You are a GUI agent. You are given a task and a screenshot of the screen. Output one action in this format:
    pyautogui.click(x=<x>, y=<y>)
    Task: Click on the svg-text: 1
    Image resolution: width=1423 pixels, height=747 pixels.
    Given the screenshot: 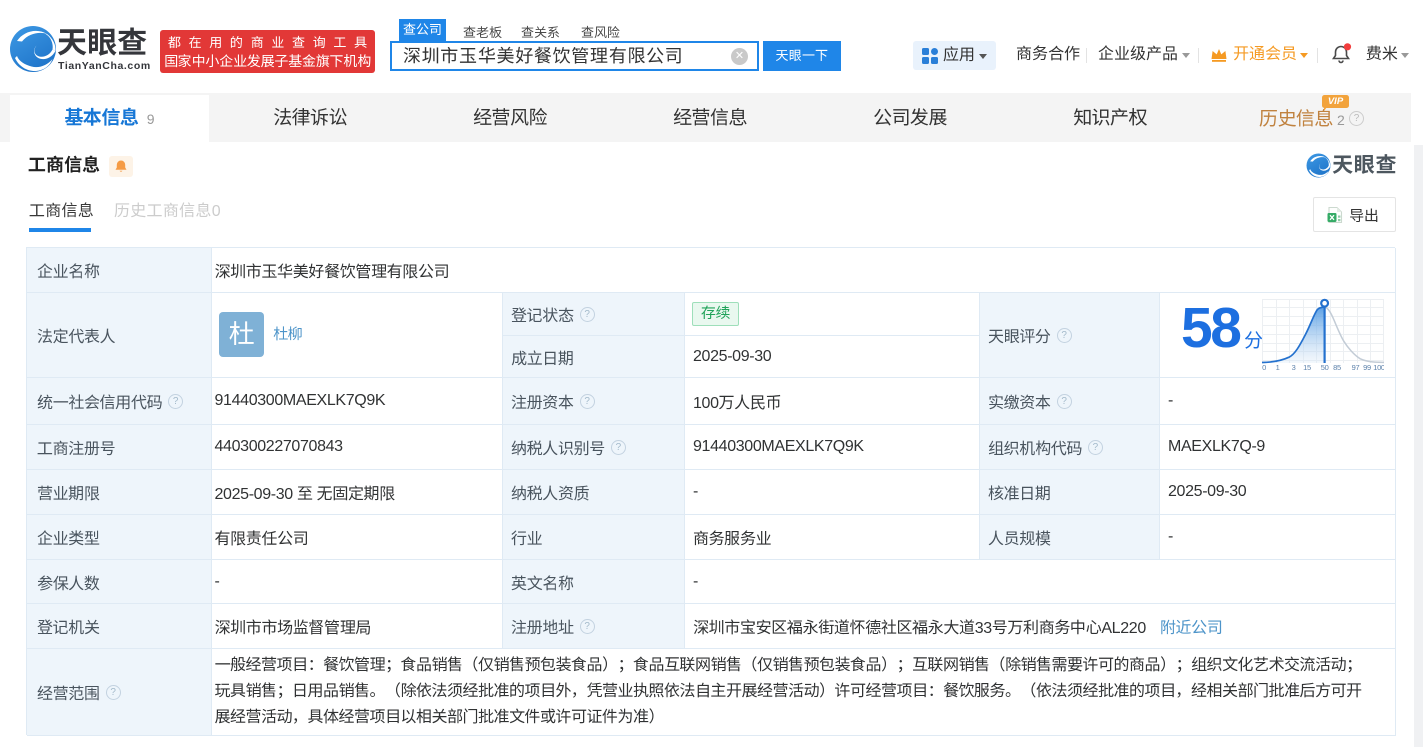 What is the action you would take?
    pyautogui.click(x=1278, y=367)
    